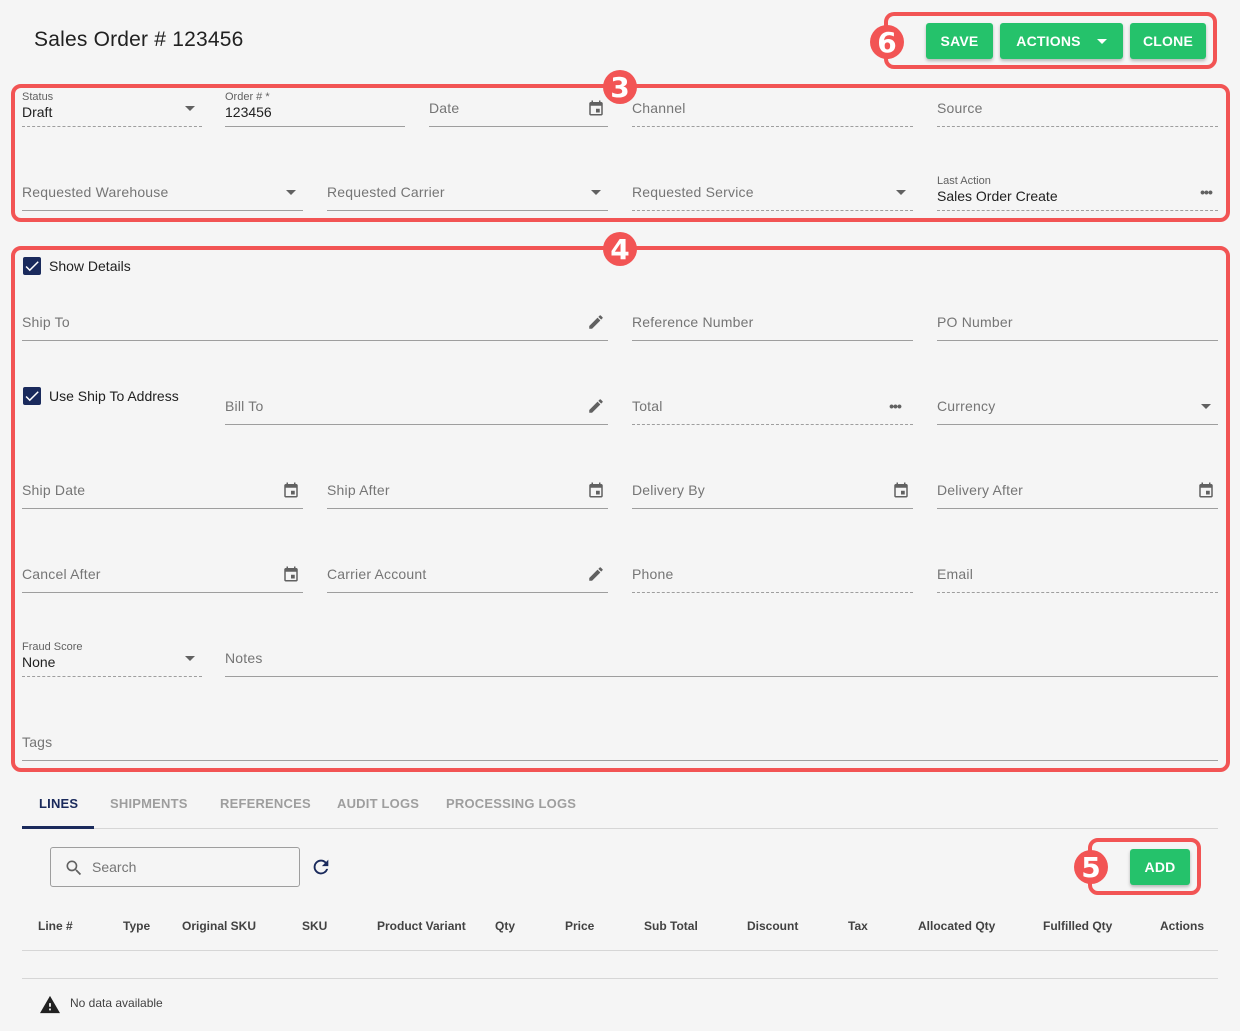  What do you see at coordinates (772, 572) in the screenshot?
I see `phone-field: Phone` at bounding box center [772, 572].